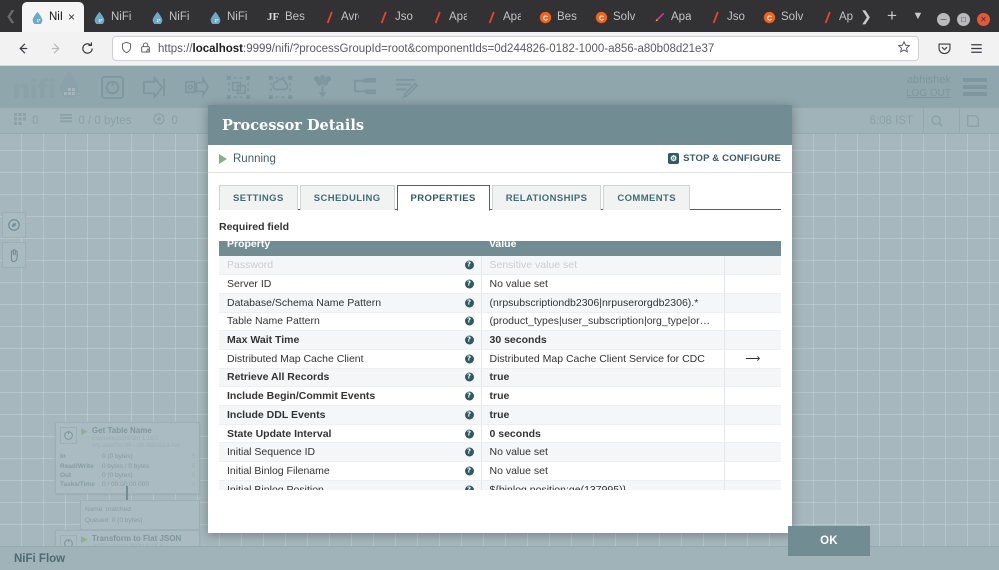 The image size is (999, 570). I want to click on nifi-global-menu-hamburger-icon, so click(975, 87).